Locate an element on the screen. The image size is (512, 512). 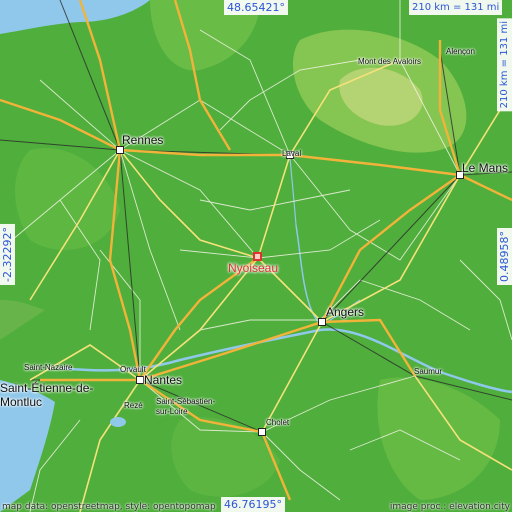
coord-top-latitude: 48.65421° is located at coordinates (256, 7).